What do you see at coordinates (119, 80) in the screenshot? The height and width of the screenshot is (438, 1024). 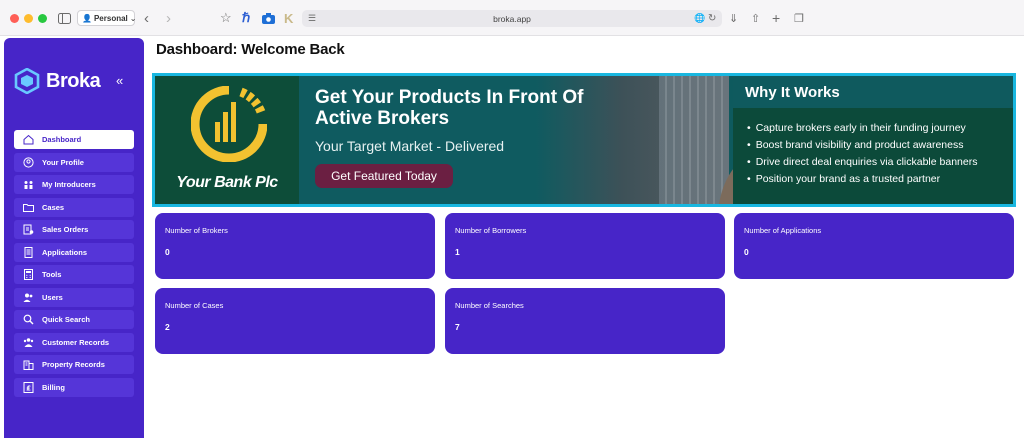 I see `collapse-sidebar-icon: «` at bounding box center [119, 80].